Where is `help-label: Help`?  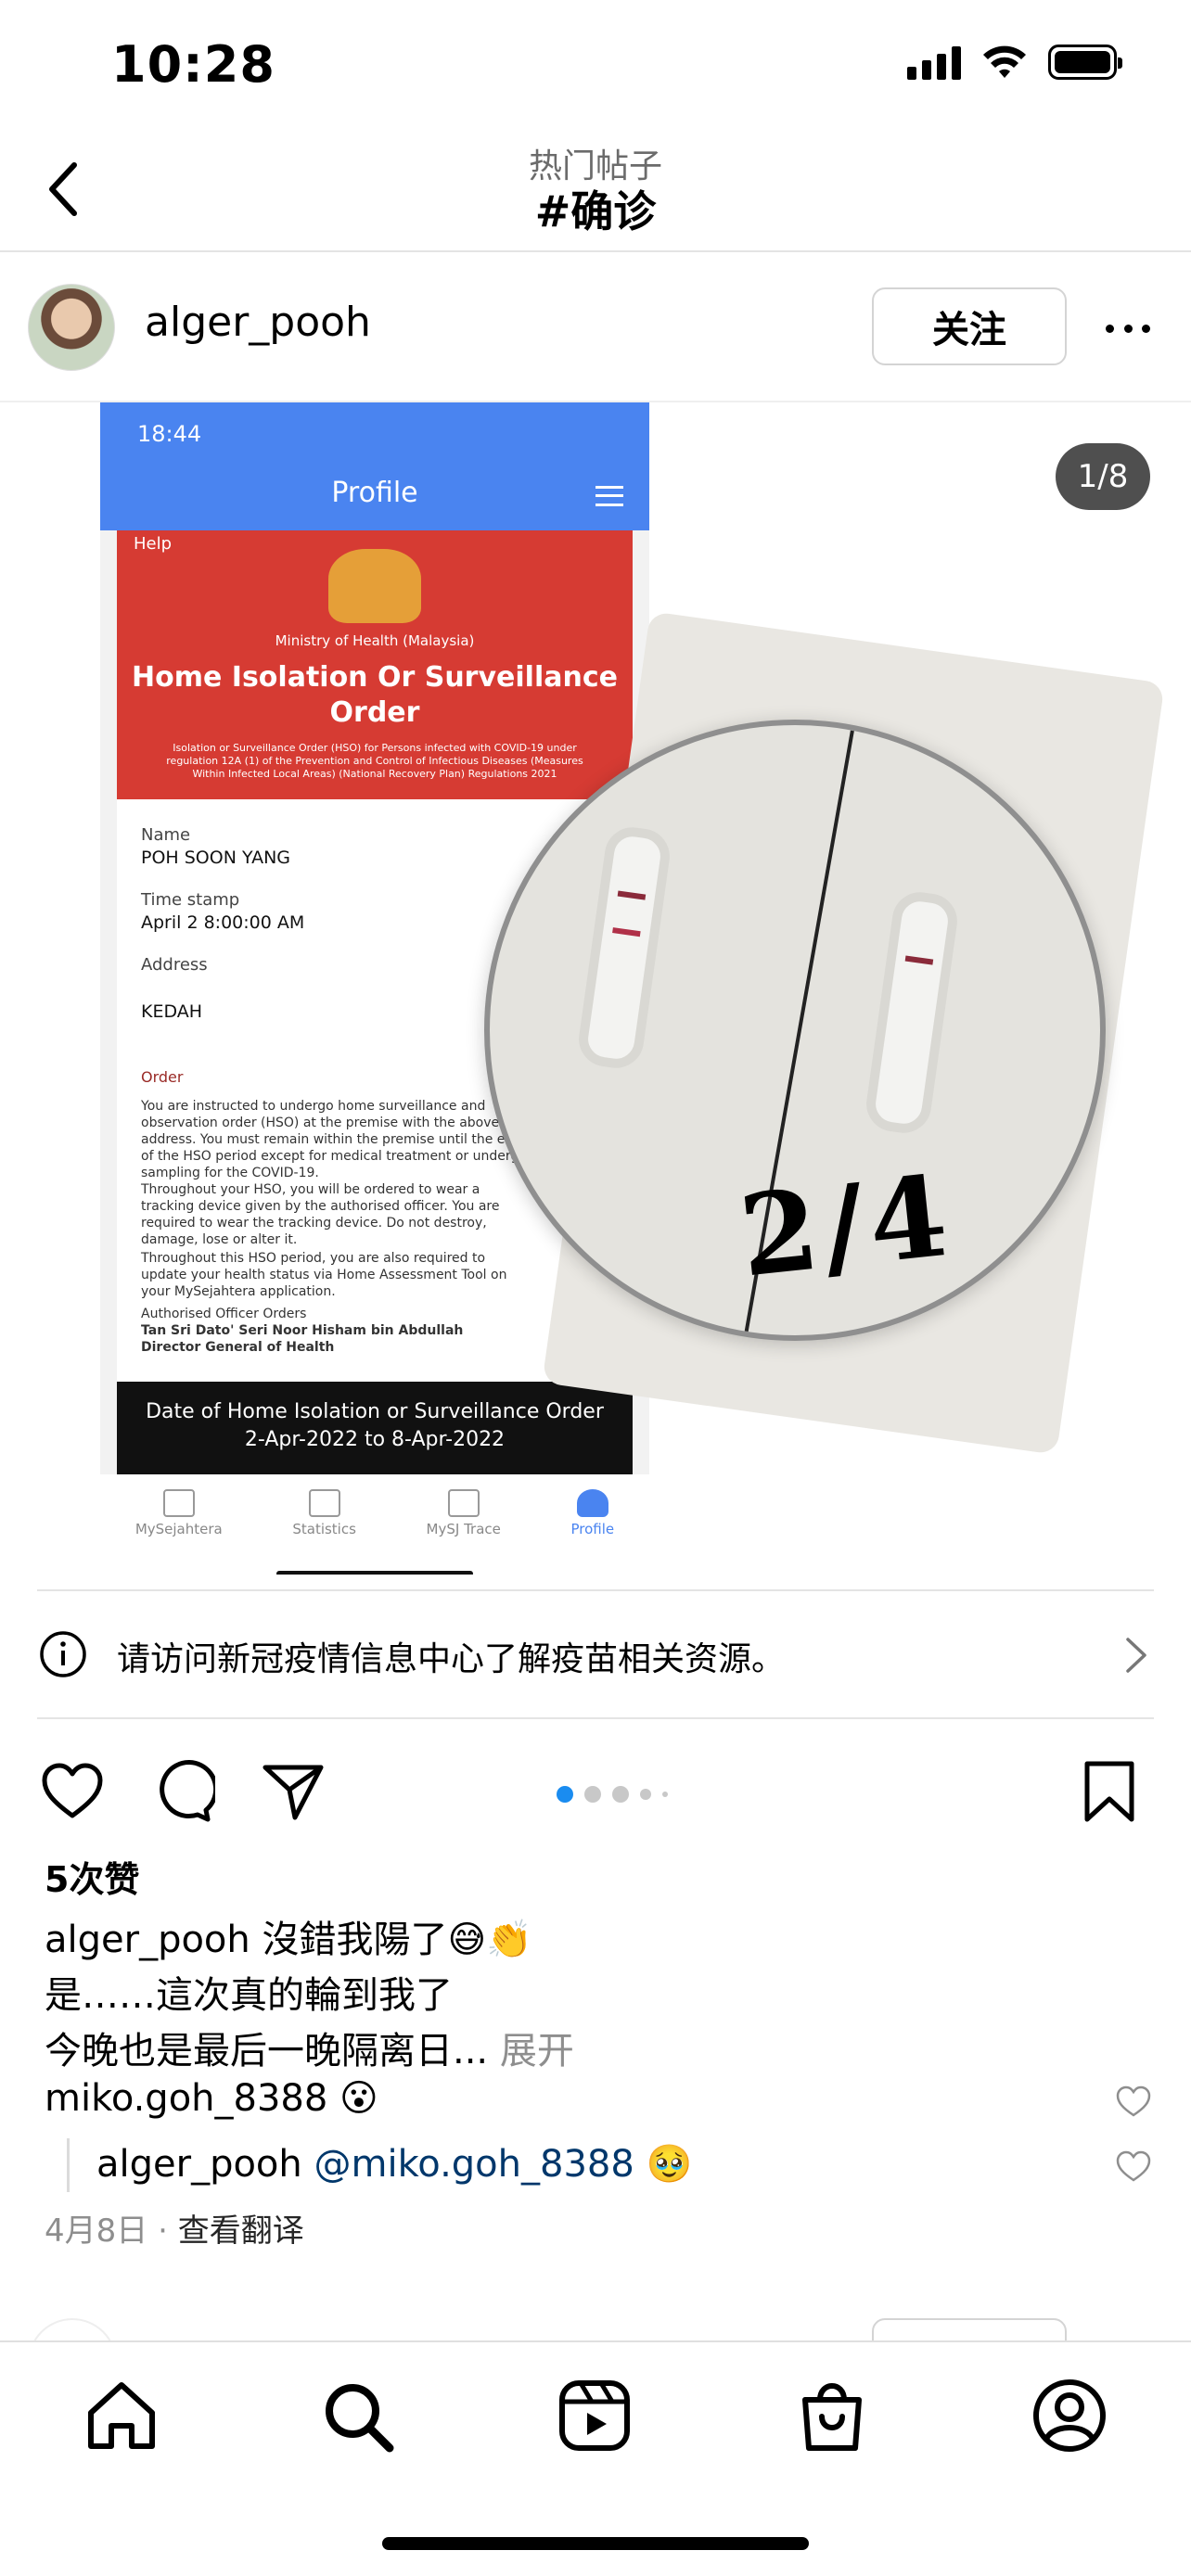 help-label: Help is located at coordinates (153, 544).